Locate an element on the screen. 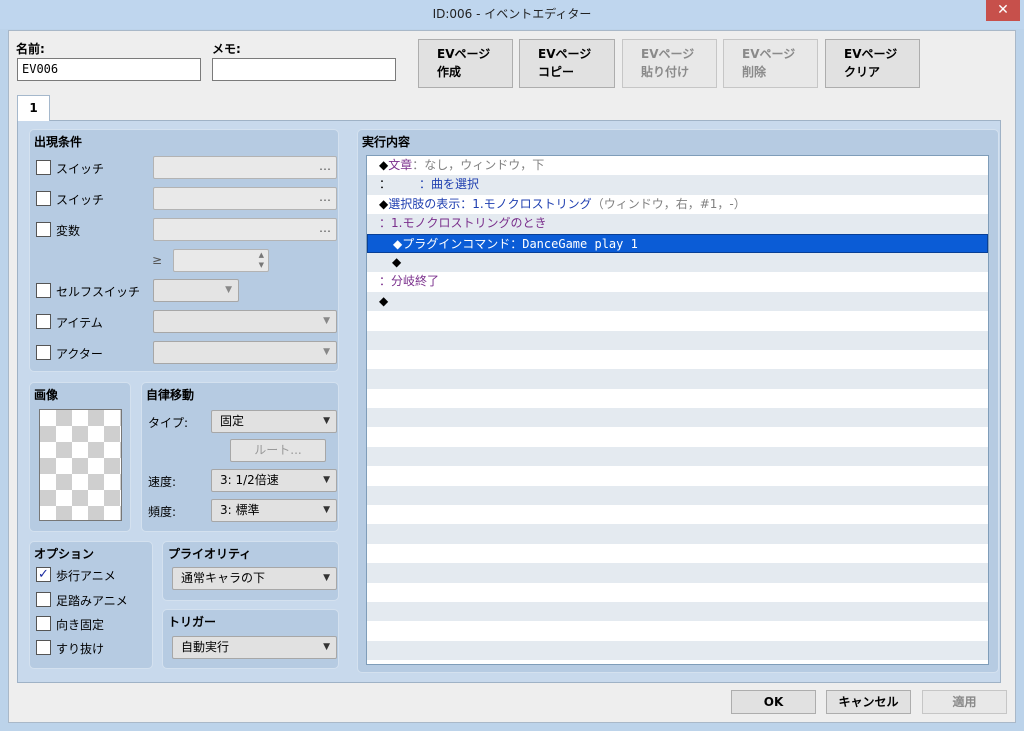 The image size is (1024, 731). actor-checkbox is located at coordinates (43, 352).